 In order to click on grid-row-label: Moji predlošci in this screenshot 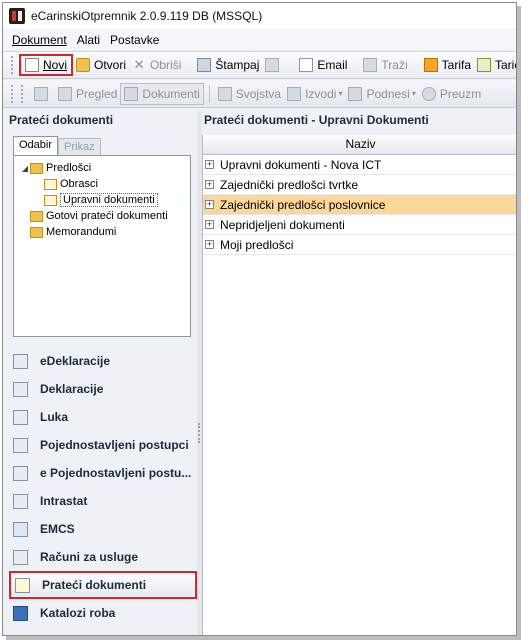, I will do `click(257, 244)`.